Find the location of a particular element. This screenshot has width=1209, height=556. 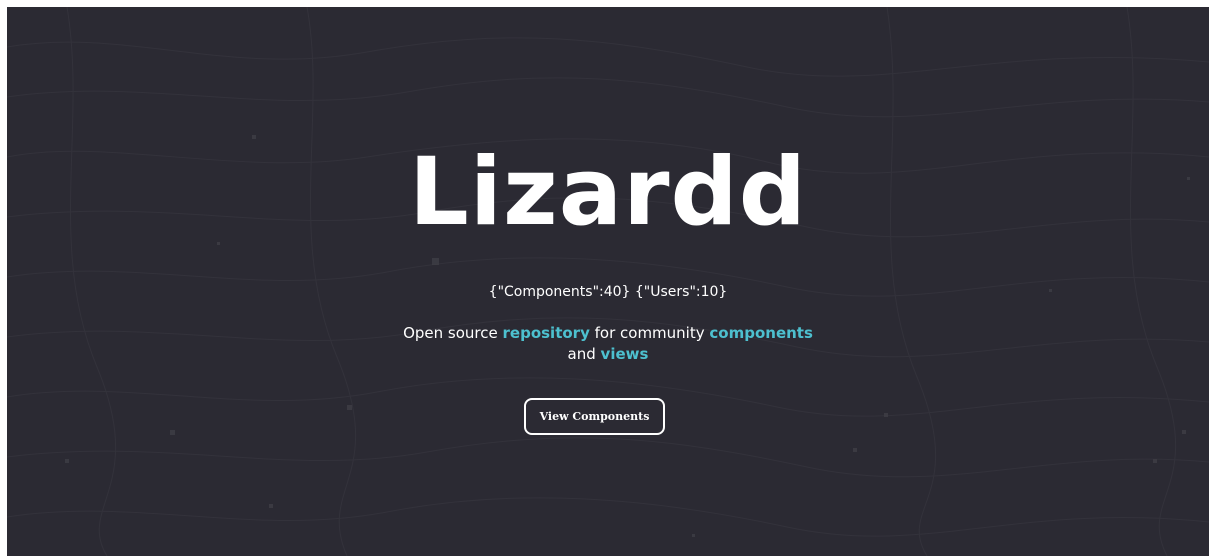

tagline-text-2: for community is located at coordinates (649, 333).